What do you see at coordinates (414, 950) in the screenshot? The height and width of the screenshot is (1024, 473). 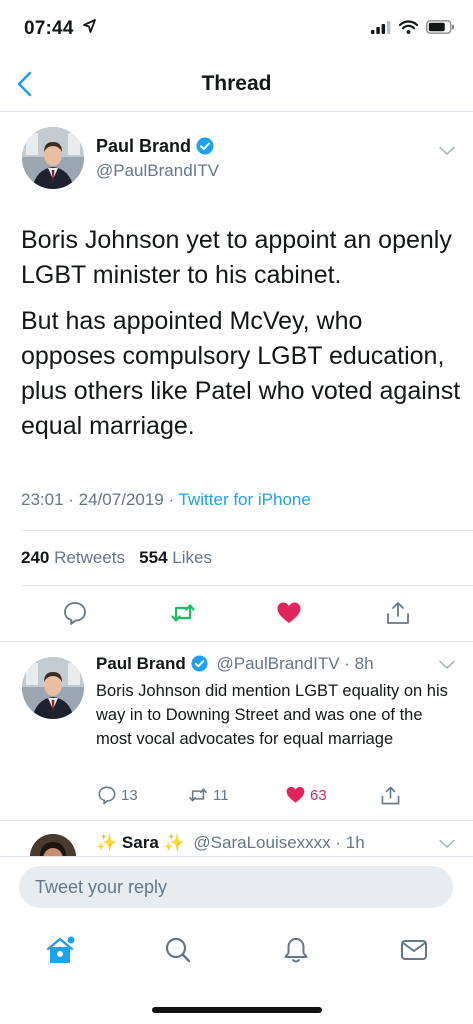 I see `messages-envelope-icon` at bounding box center [414, 950].